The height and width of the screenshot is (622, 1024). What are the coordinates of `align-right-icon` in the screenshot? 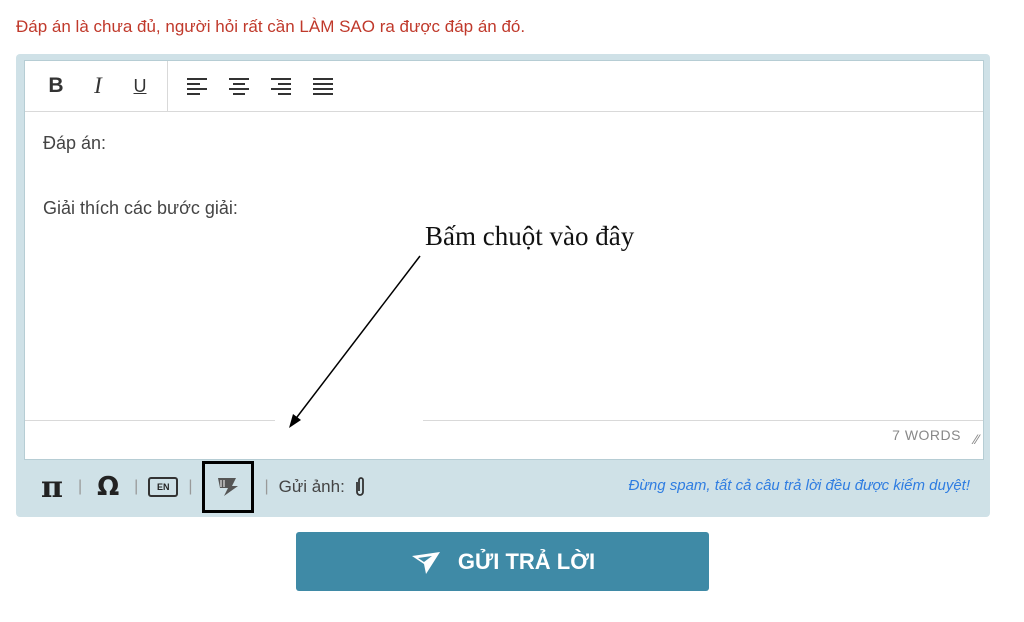 It's located at (281, 86).